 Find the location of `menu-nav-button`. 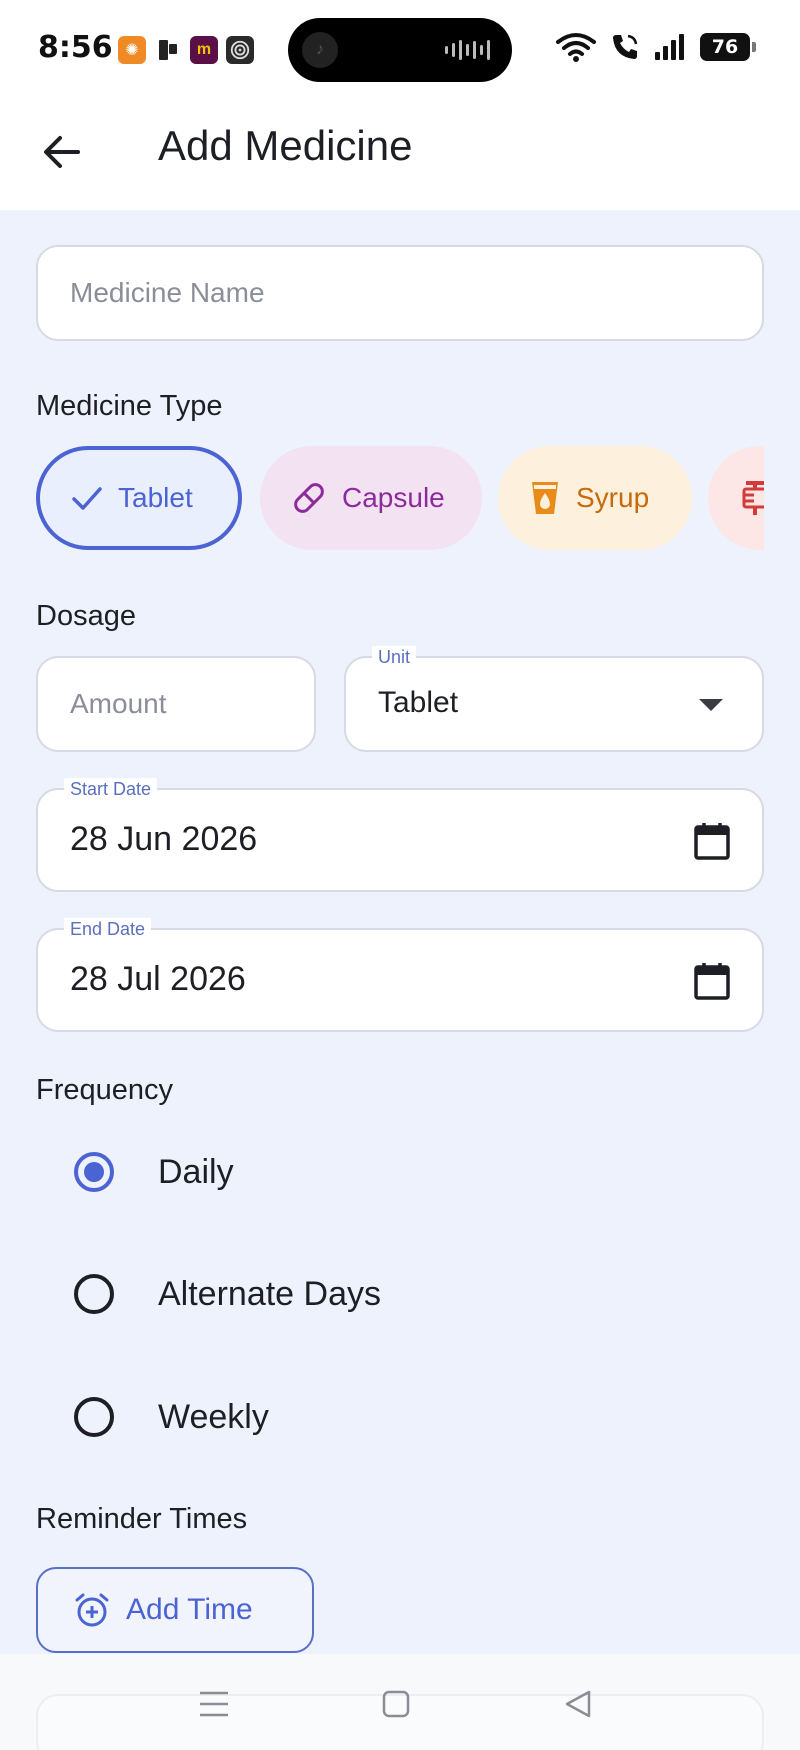

menu-nav-button is located at coordinates (214, 1704).